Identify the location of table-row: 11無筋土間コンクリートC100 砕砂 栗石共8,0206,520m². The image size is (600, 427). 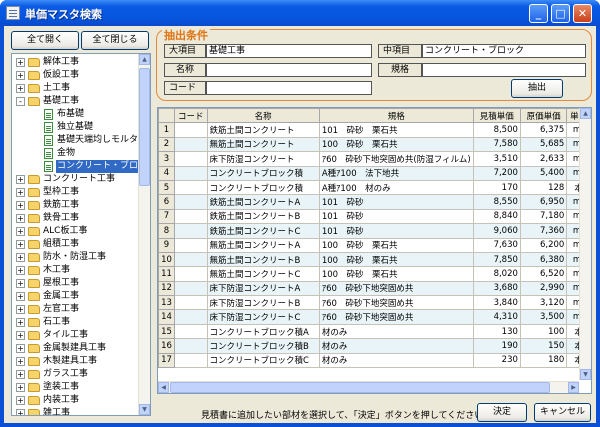
(374, 274).